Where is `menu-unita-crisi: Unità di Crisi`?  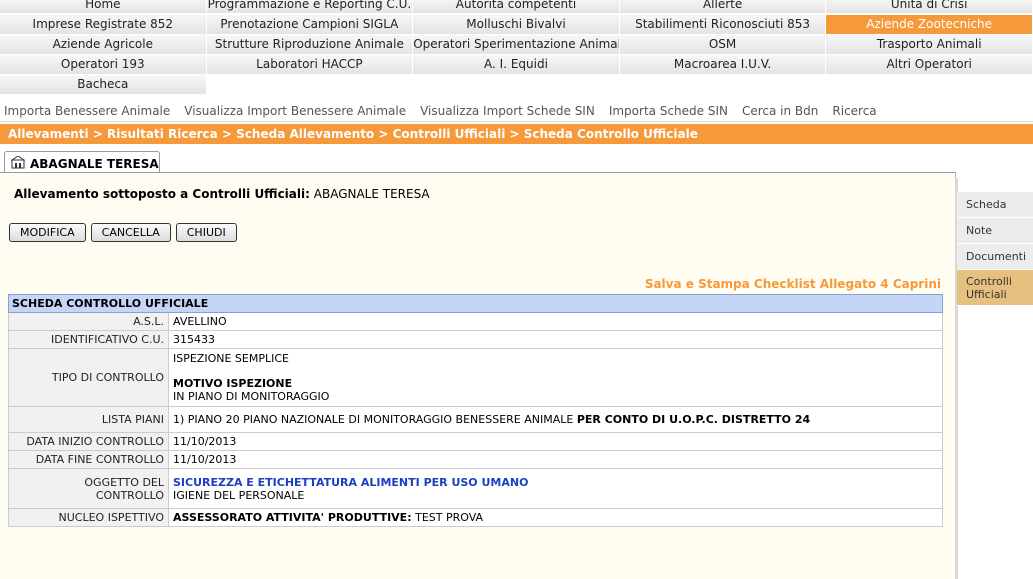 menu-unita-crisi: Unità di Crisi is located at coordinates (929, 7).